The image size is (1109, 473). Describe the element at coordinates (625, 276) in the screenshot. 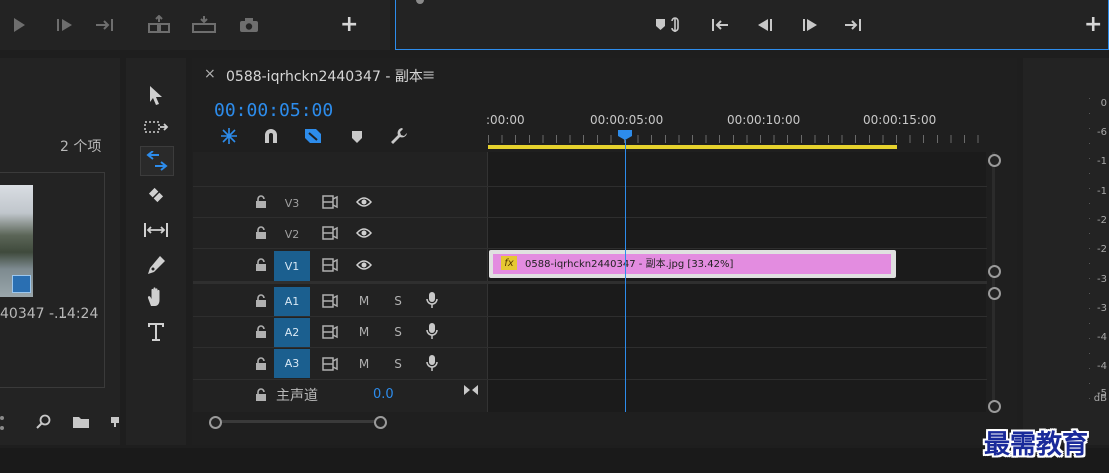

I see `playhead-line` at that location.